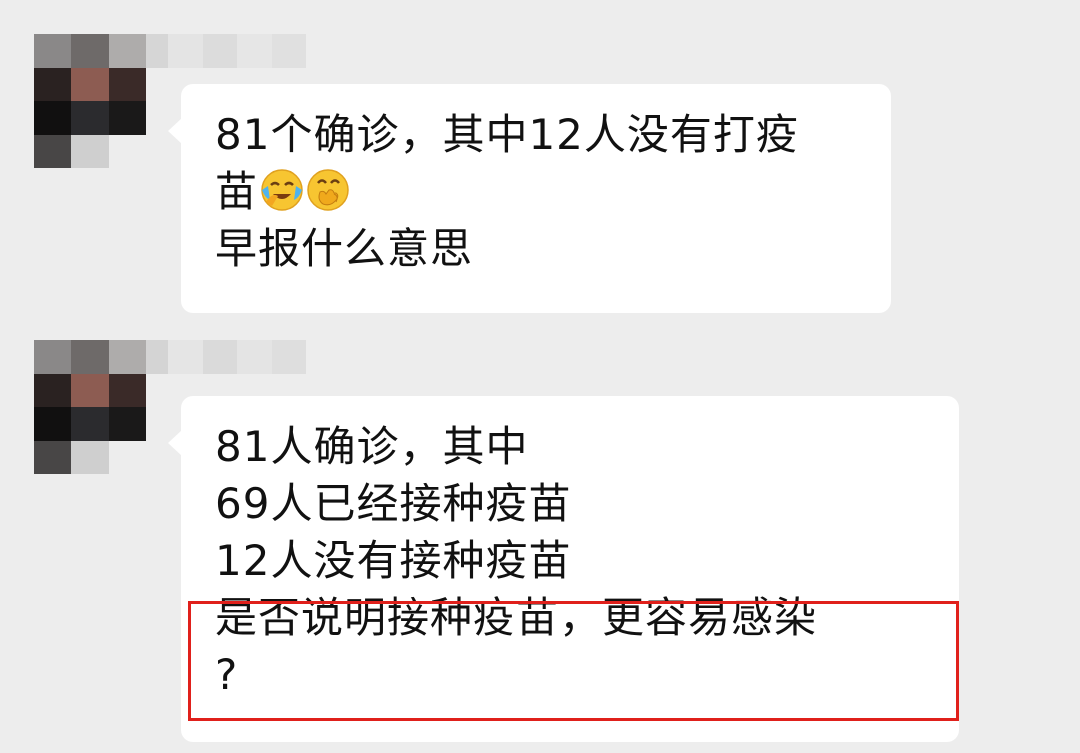 The height and width of the screenshot is (753, 1080). What do you see at coordinates (393, 503) in the screenshot?
I see `message-text-line: 69人已经接种疫苗` at bounding box center [393, 503].